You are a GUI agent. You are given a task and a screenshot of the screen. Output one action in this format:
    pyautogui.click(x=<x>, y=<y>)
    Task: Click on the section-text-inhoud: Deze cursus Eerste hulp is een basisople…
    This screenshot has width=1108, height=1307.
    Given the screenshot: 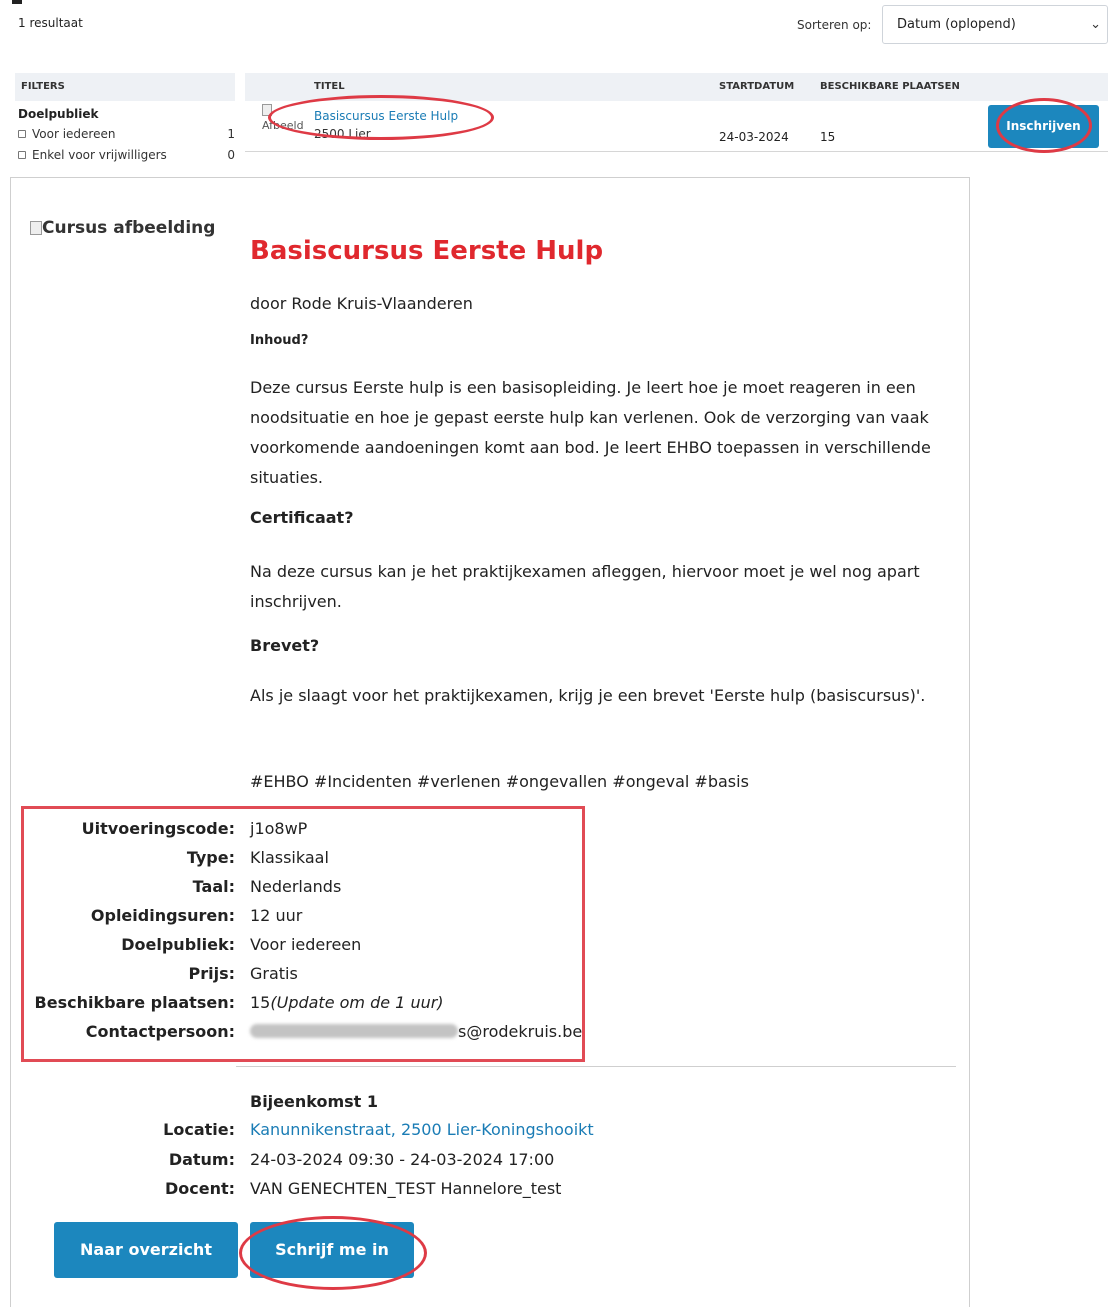 What is the action you would take?
    pyautogui.click(x=590, y=432)
    